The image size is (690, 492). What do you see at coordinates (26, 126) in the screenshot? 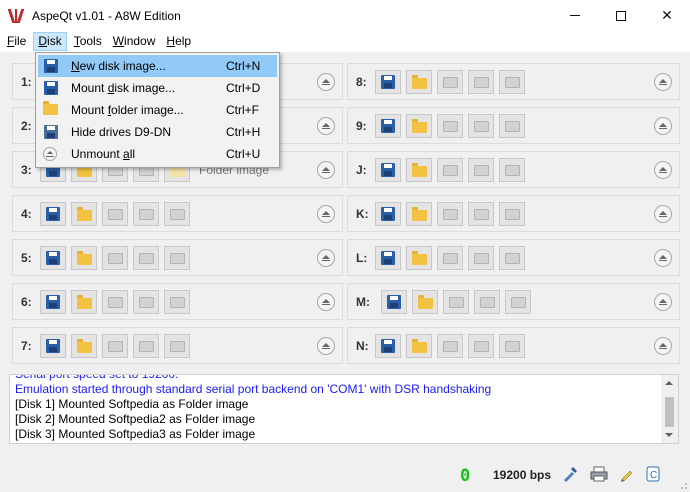
I see `drive-label: 2:` at bounding box center [26, 126].